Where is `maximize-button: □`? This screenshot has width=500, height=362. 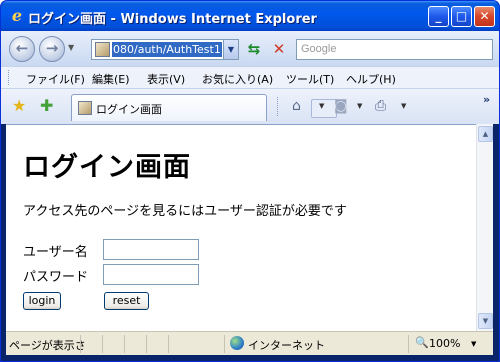
maximize-button: □ is located at coordinates (461, 16).